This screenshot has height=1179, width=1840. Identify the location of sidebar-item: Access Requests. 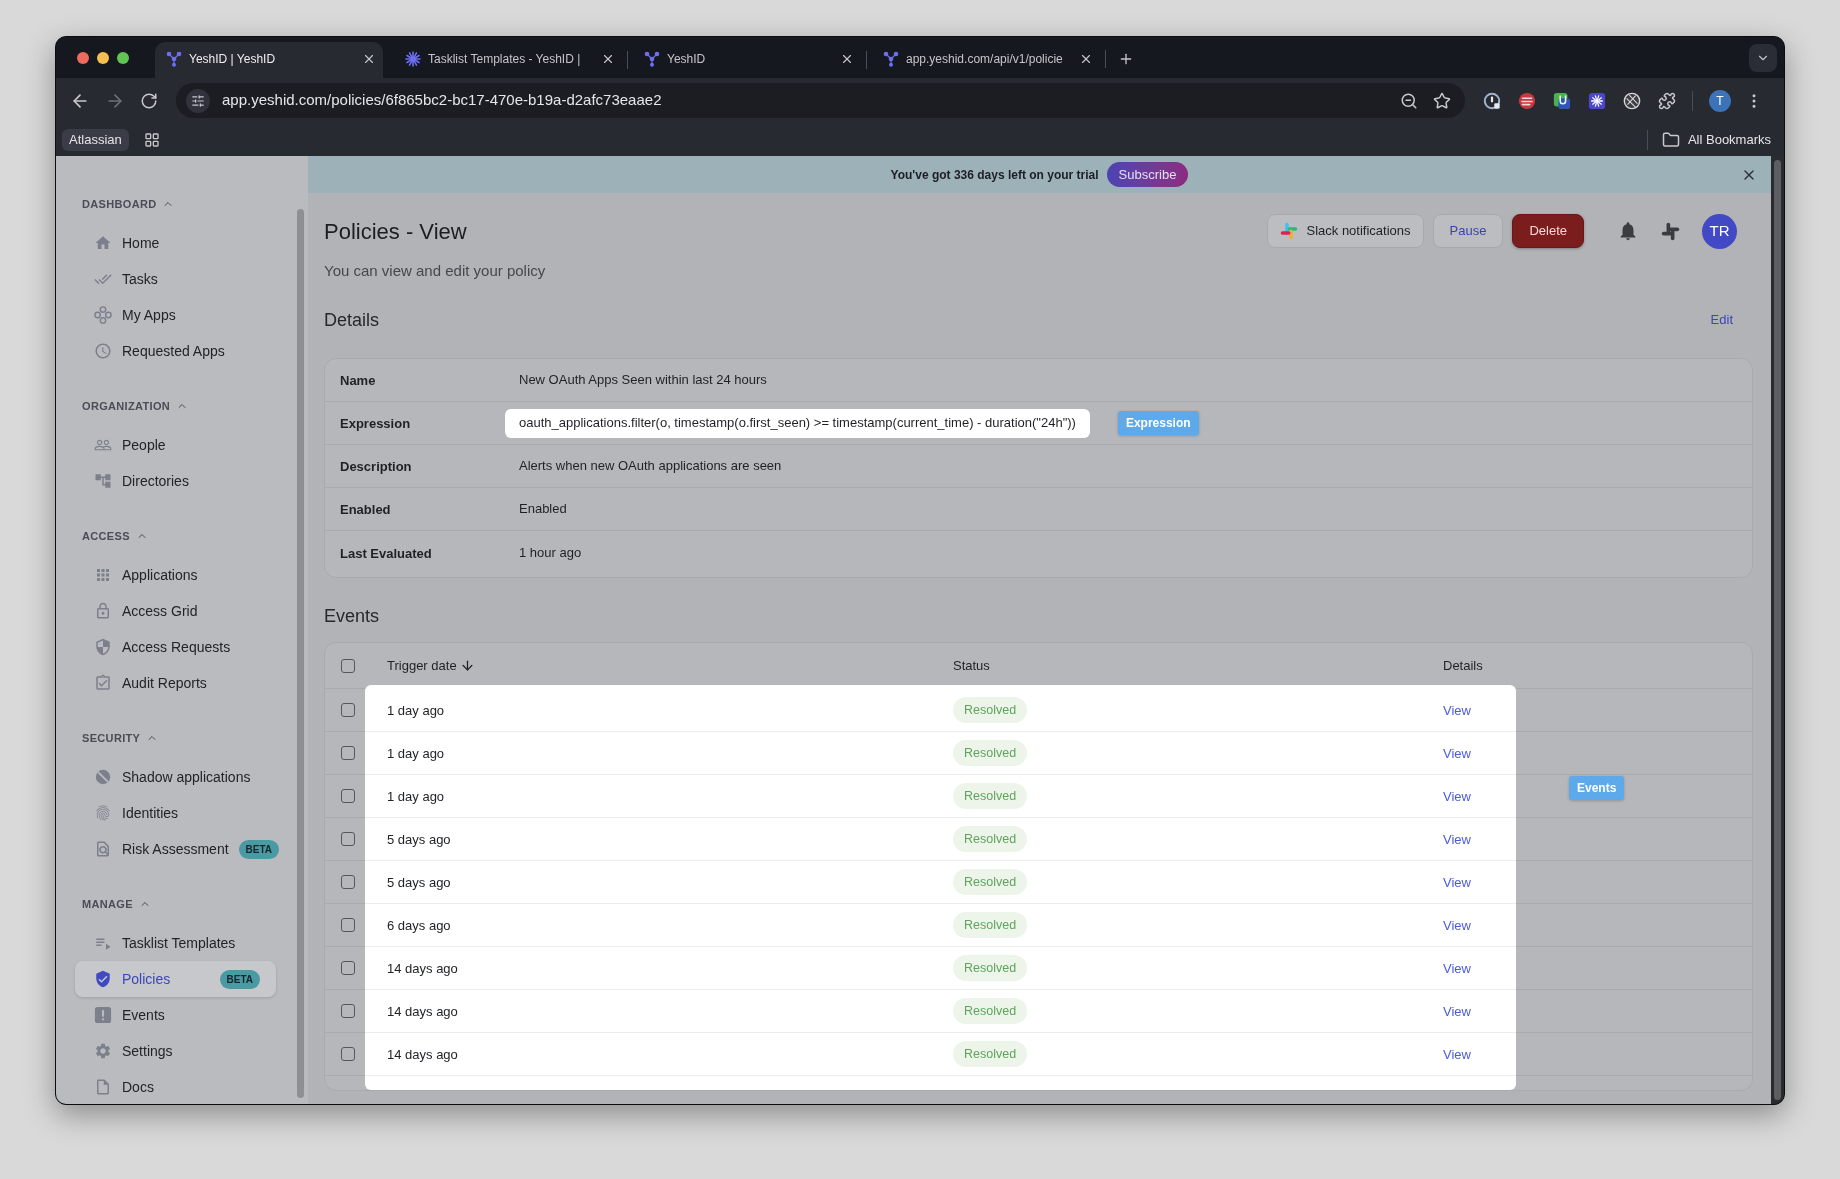
(175, 647).